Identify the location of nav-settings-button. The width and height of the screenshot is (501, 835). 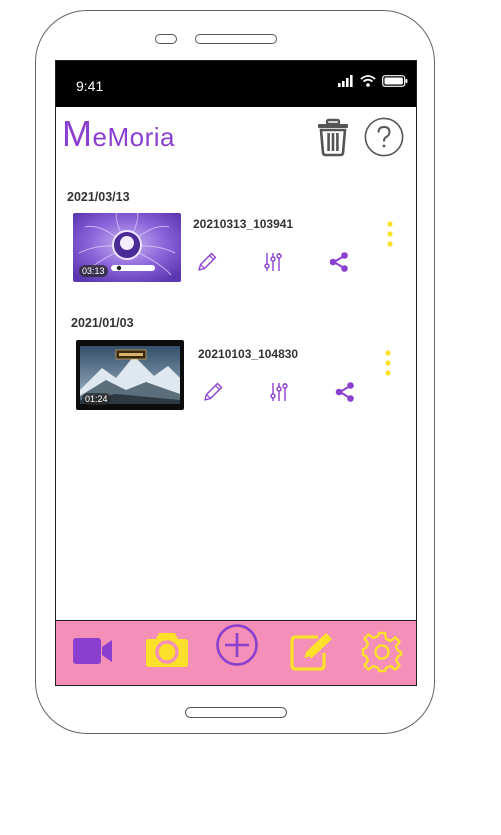
(382, 654).